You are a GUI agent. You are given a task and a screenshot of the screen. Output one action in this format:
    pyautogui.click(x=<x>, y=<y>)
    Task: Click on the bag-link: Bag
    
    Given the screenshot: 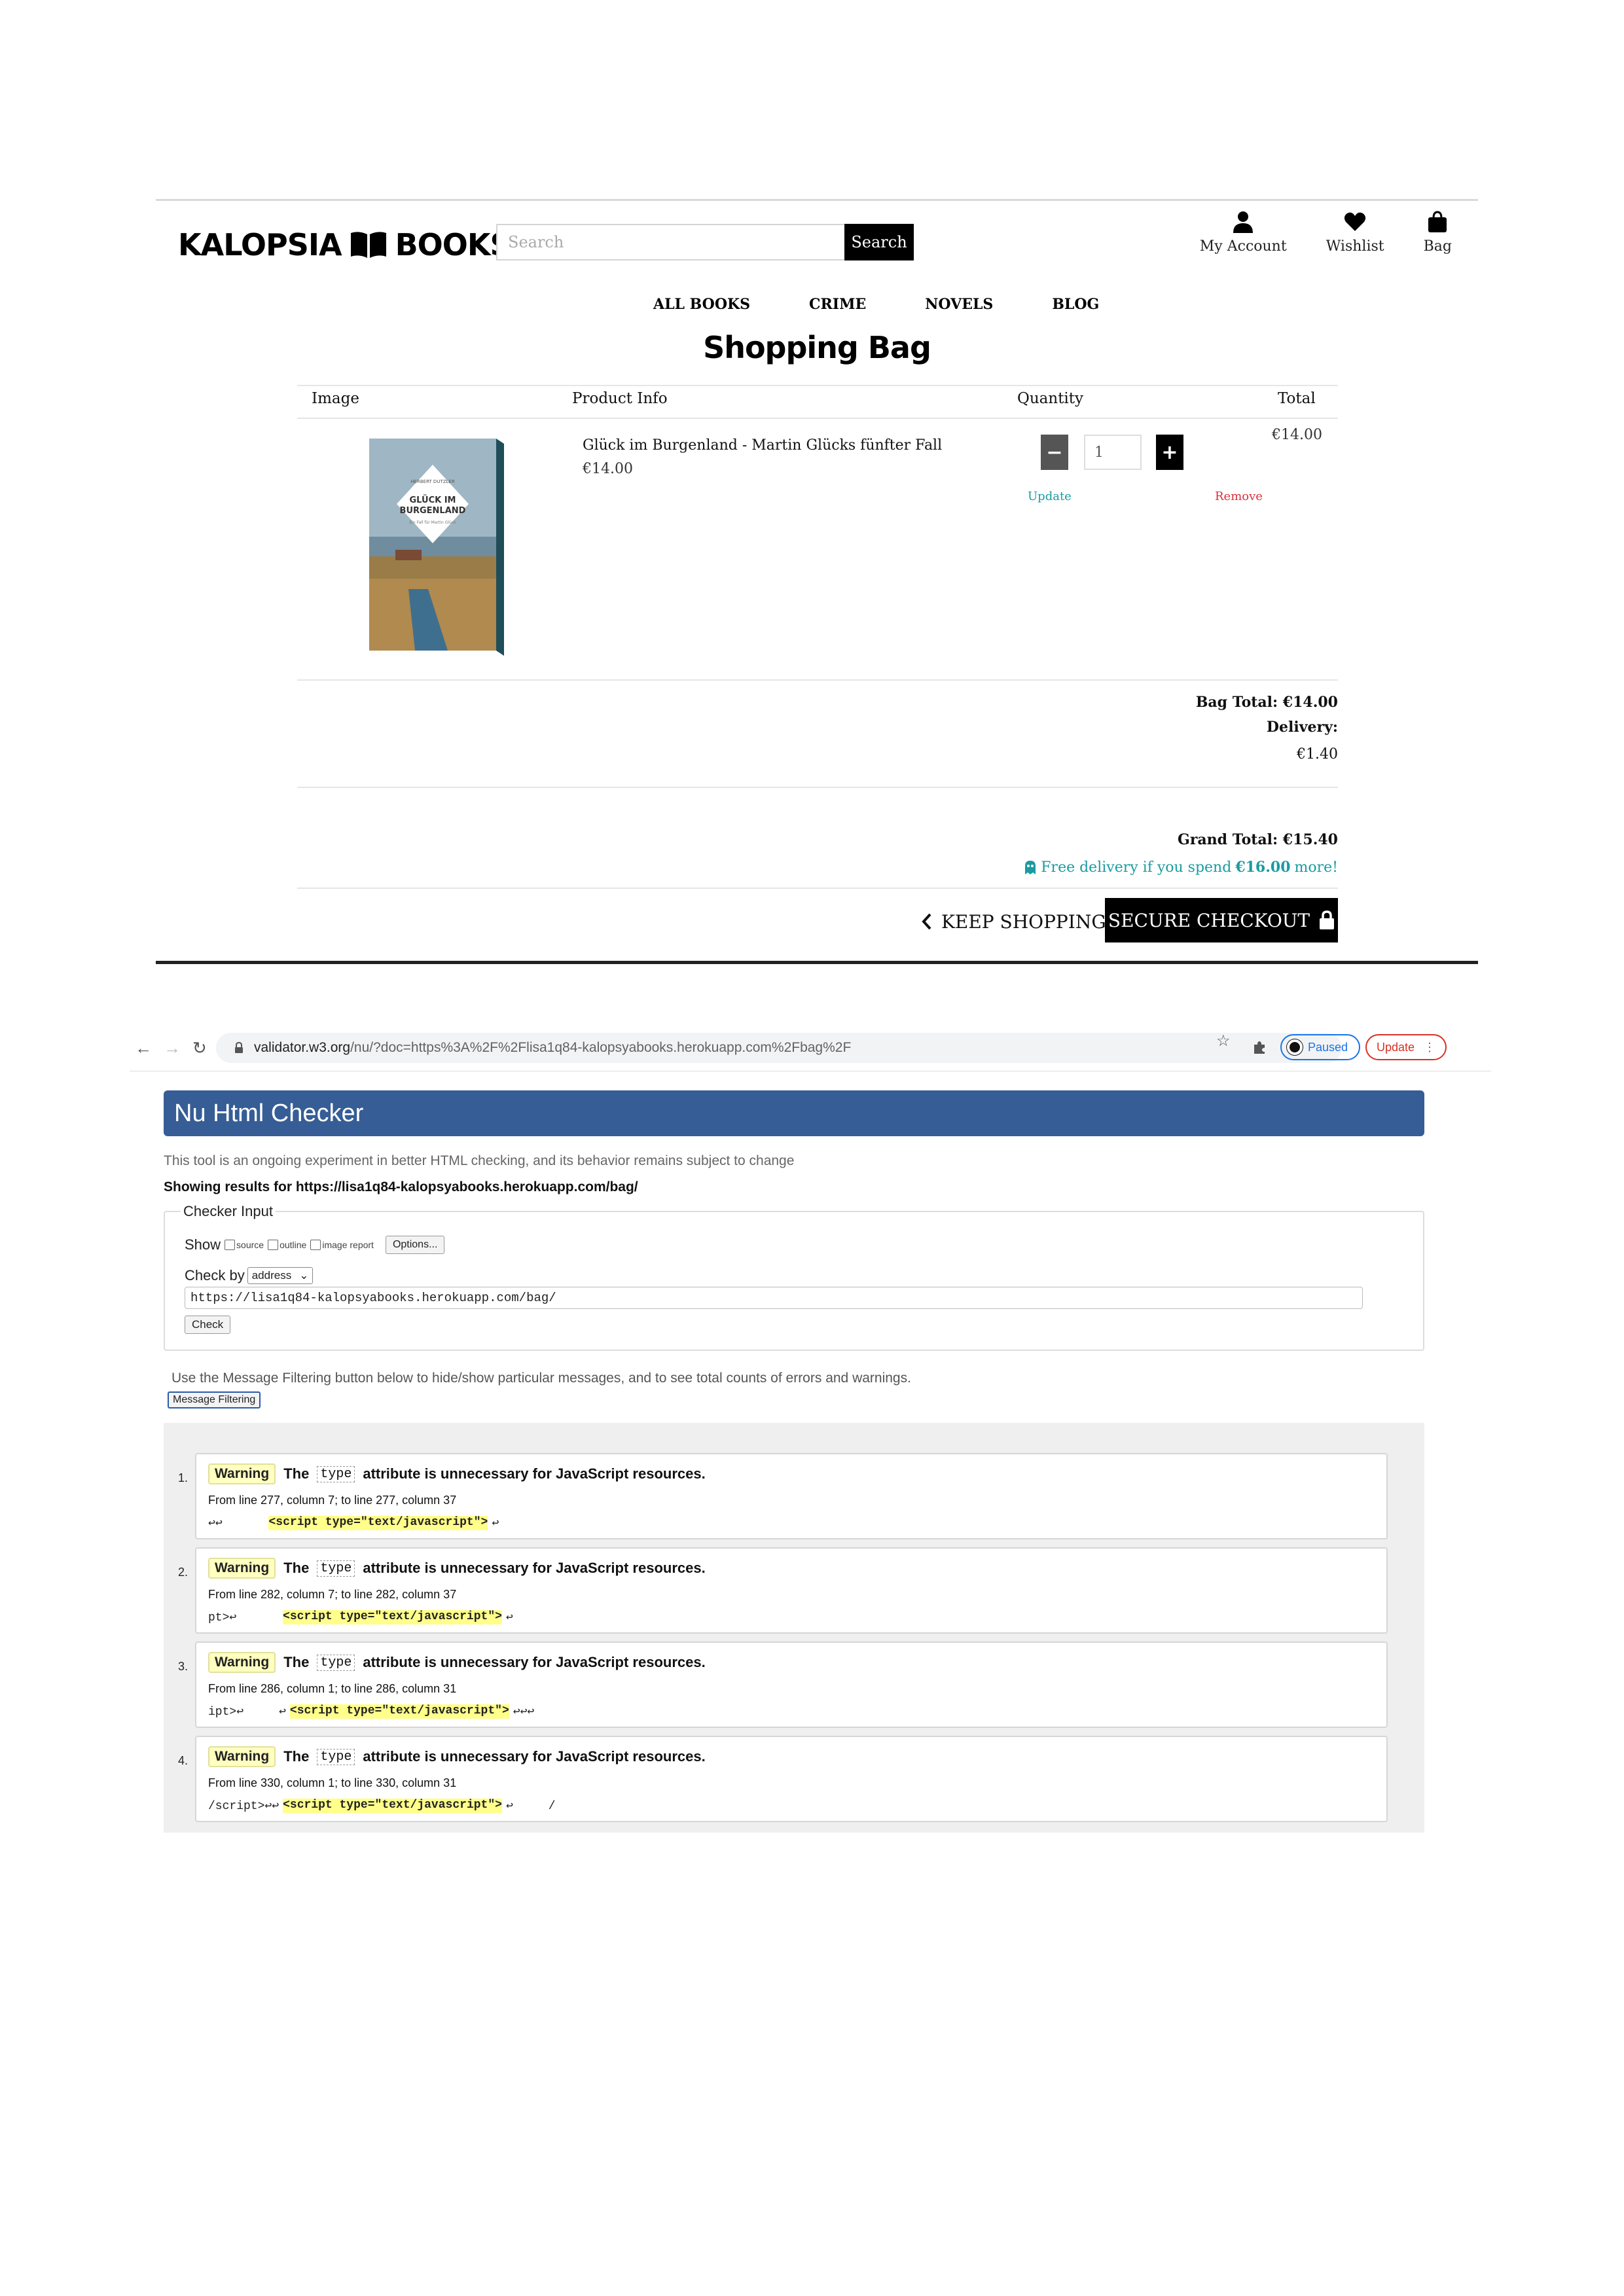 What is the action you would take?
    pyautogui.click(x=1438, y=233)
    